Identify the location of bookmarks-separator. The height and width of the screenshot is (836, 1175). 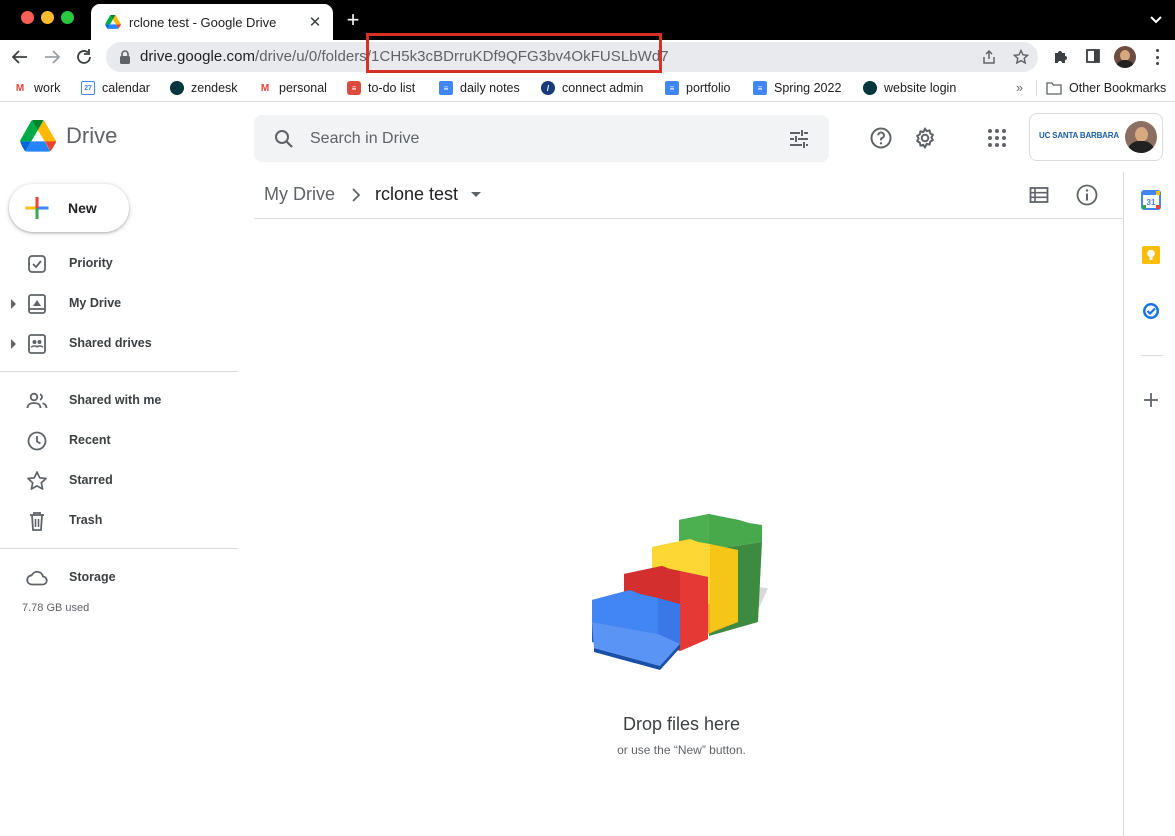
(1036, 88).